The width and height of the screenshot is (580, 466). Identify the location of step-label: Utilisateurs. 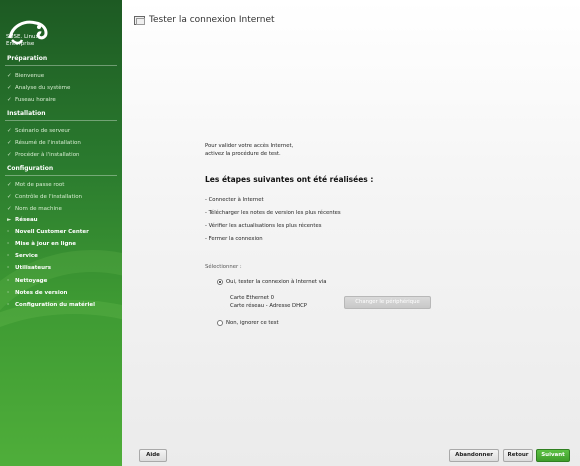
(33, 268).